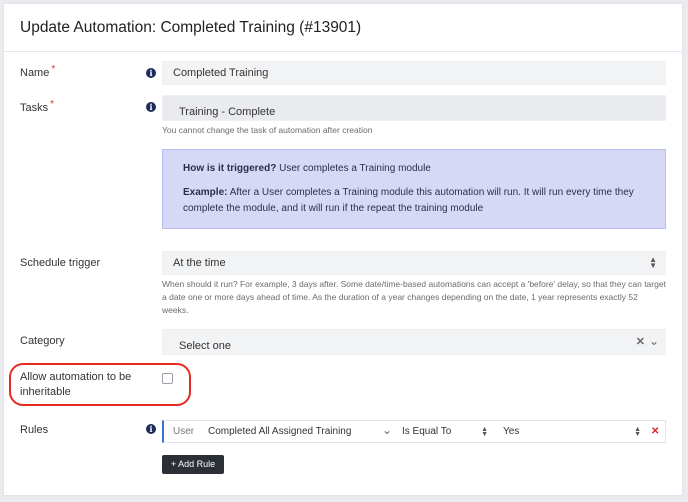  Describe the element at coordinates (427, 431) in the screenshot. I see `rule-operator-value: Is Equal To` at that location.